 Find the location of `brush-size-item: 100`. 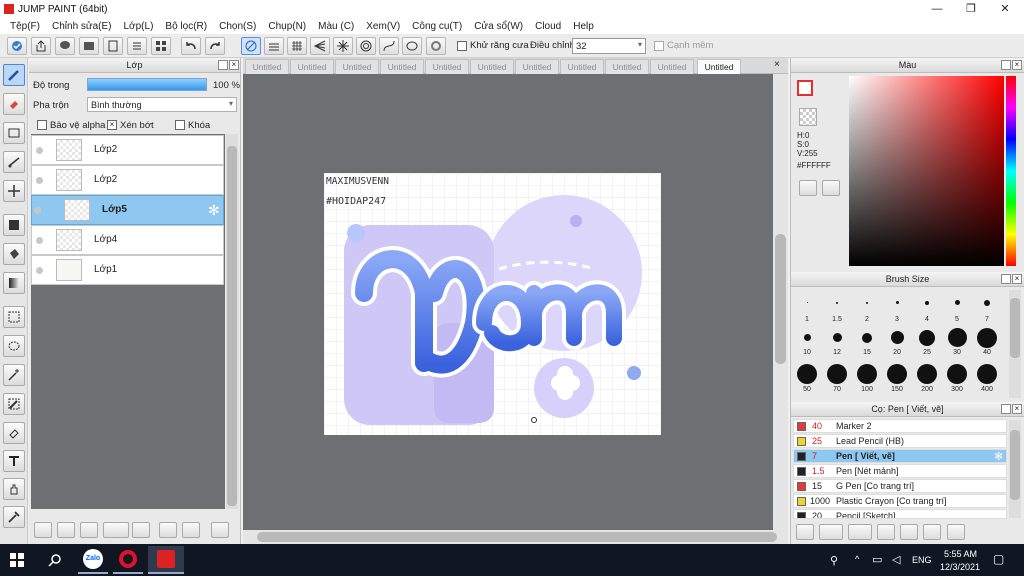

brush-size-item: 100 is located at coordinates (867, 378).